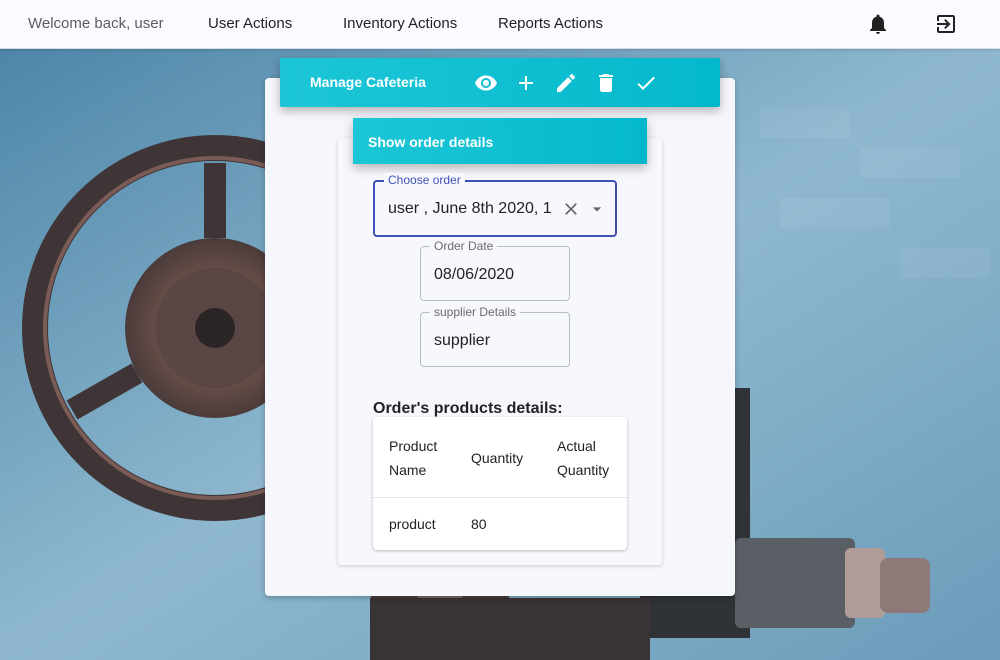 The height and width of the screenshot is (660, 1000). Describe the element at coordinates (566, 83) in the screenshot. I see `edit-icon` at that location.